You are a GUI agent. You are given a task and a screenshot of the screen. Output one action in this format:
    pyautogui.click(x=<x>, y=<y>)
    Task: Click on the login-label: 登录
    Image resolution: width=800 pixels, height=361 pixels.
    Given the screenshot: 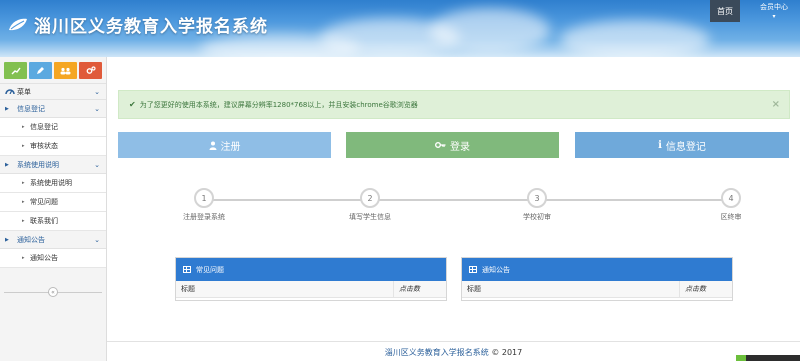 What is the action you would take?
    pyautogui.click(x=460, y=147)
    